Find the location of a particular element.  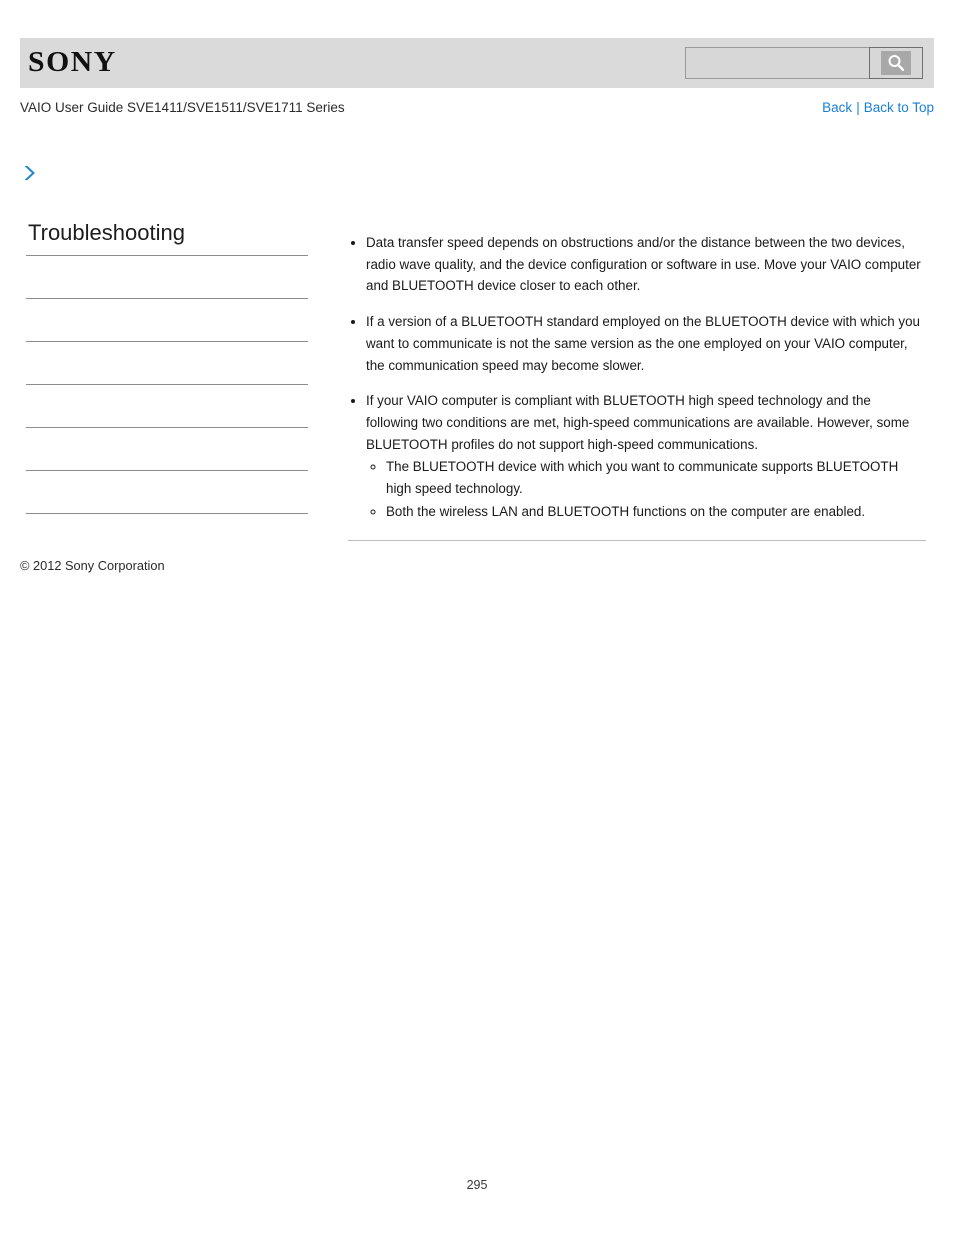

search-button is located at coordinates (896, 63).